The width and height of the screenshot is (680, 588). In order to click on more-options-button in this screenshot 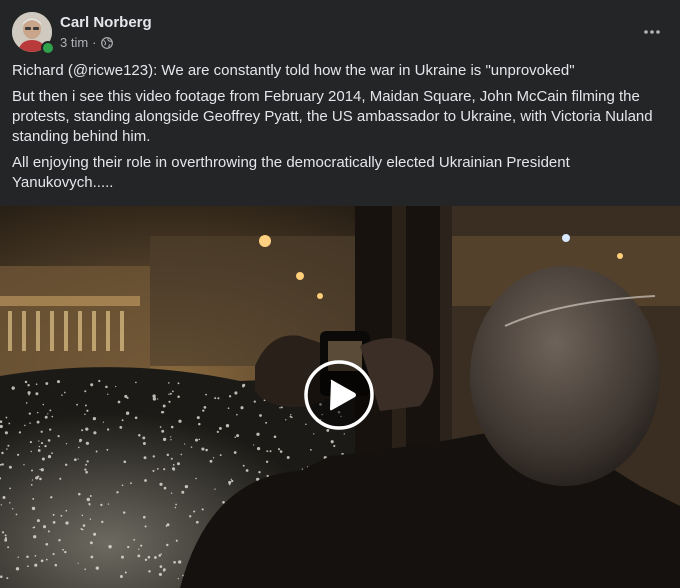, I will do `click(652, 32)`.